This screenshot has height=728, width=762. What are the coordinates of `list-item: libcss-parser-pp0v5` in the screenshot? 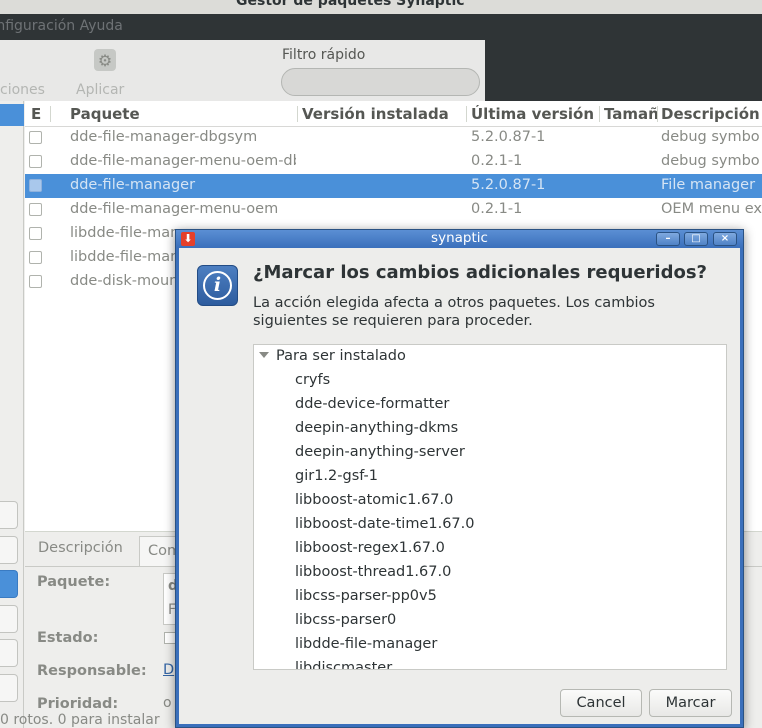 It's located at (366, 596).